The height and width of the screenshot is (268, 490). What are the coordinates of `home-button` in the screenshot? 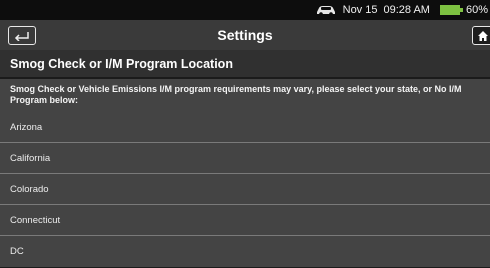 It's located at (481, 35).